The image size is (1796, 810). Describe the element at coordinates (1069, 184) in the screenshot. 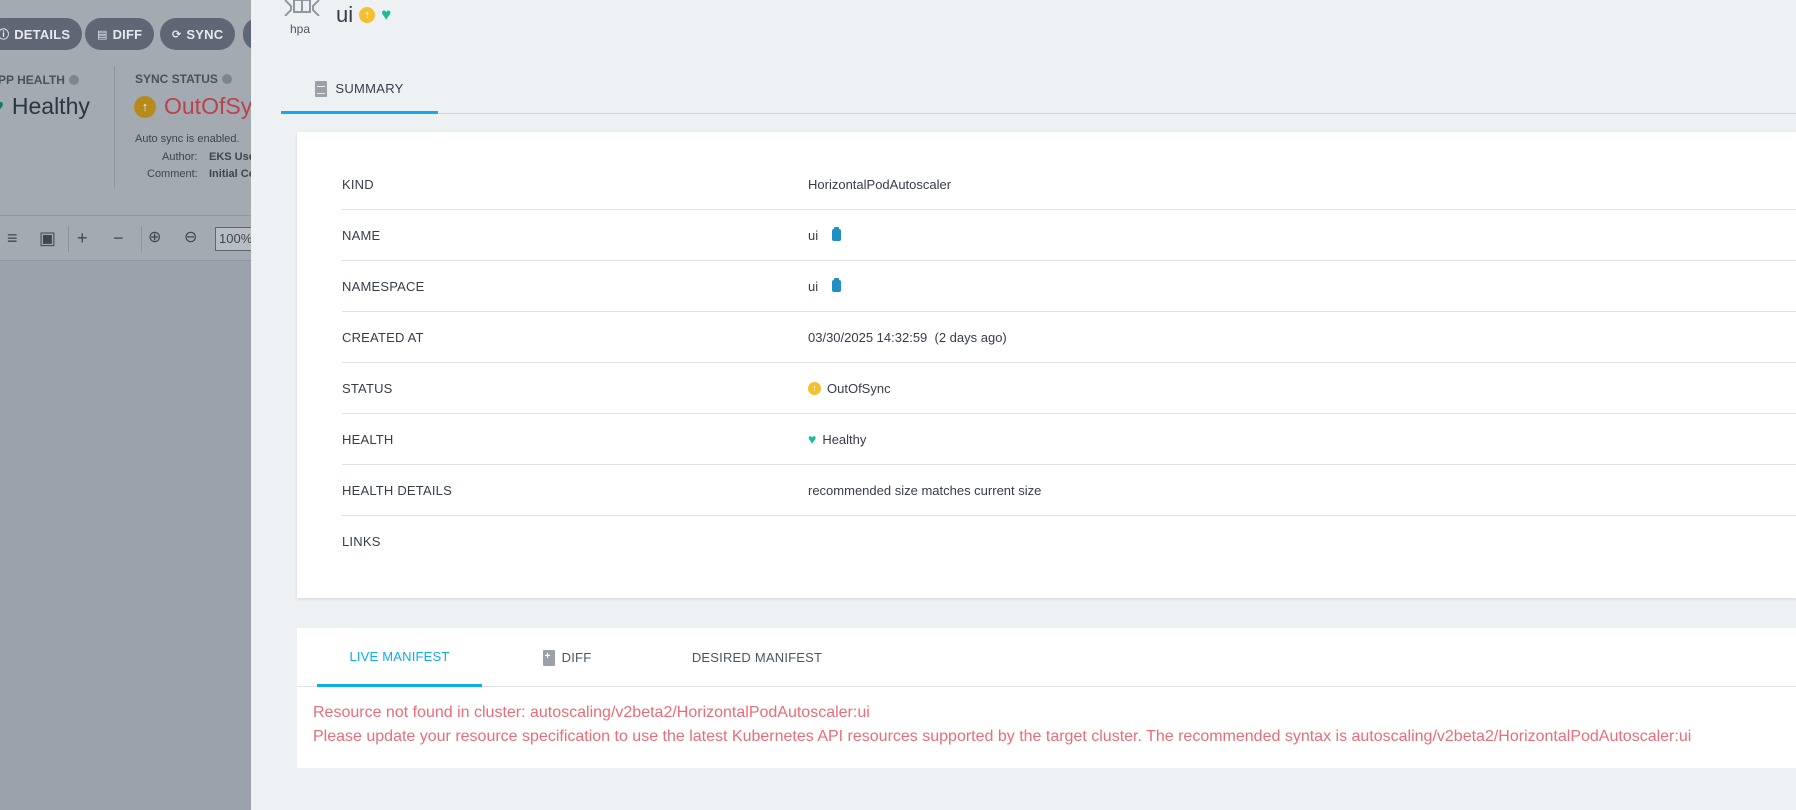

I see `summary-row-kind: KIND HorizontalPodAutoscaler` at that location.